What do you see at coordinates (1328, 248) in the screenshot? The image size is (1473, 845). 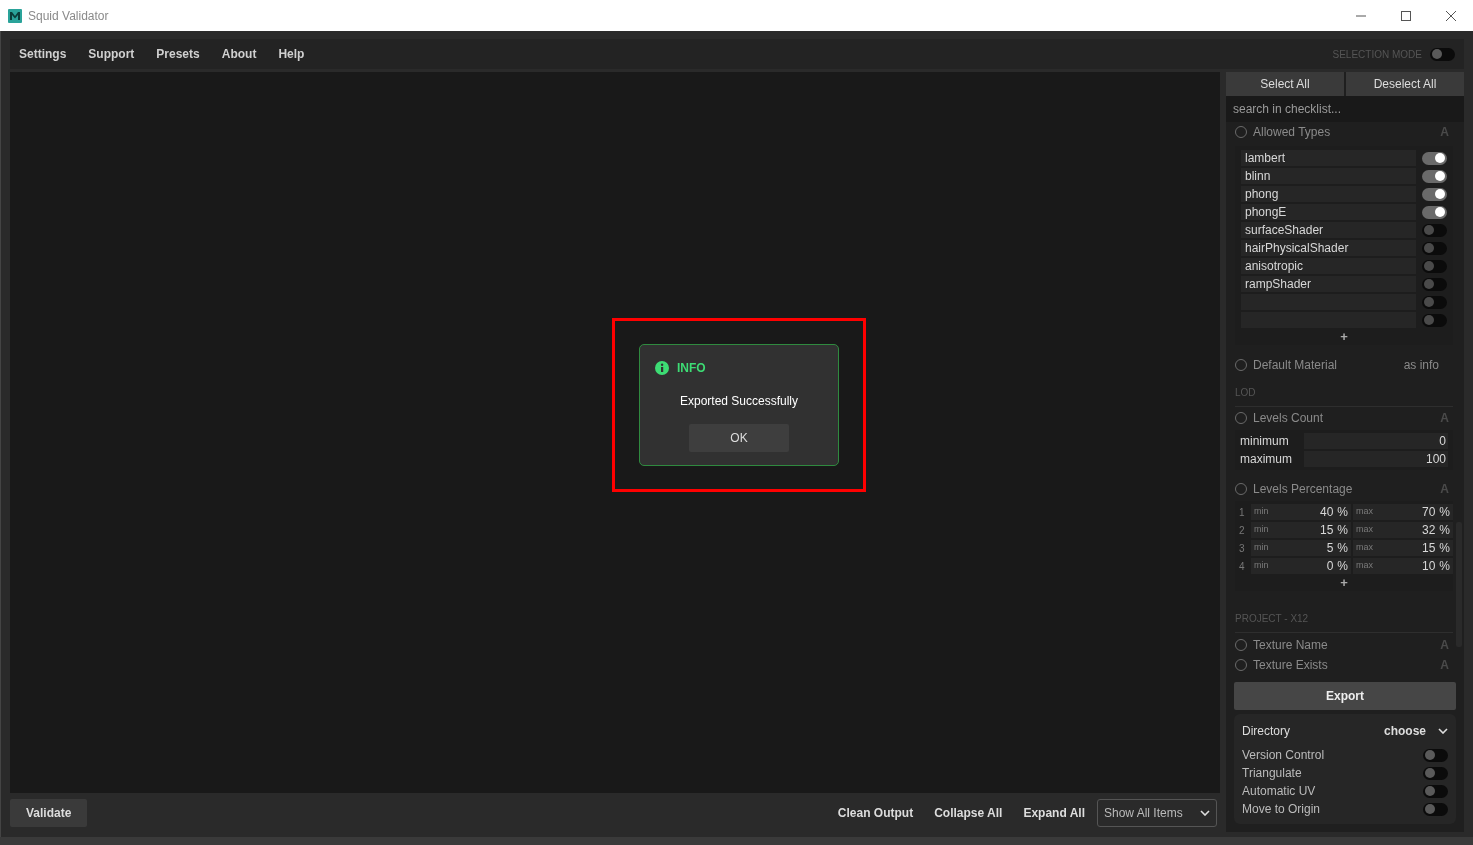 I see `type-item: hairPhysicalShader` at bounding box center [1328, 248].